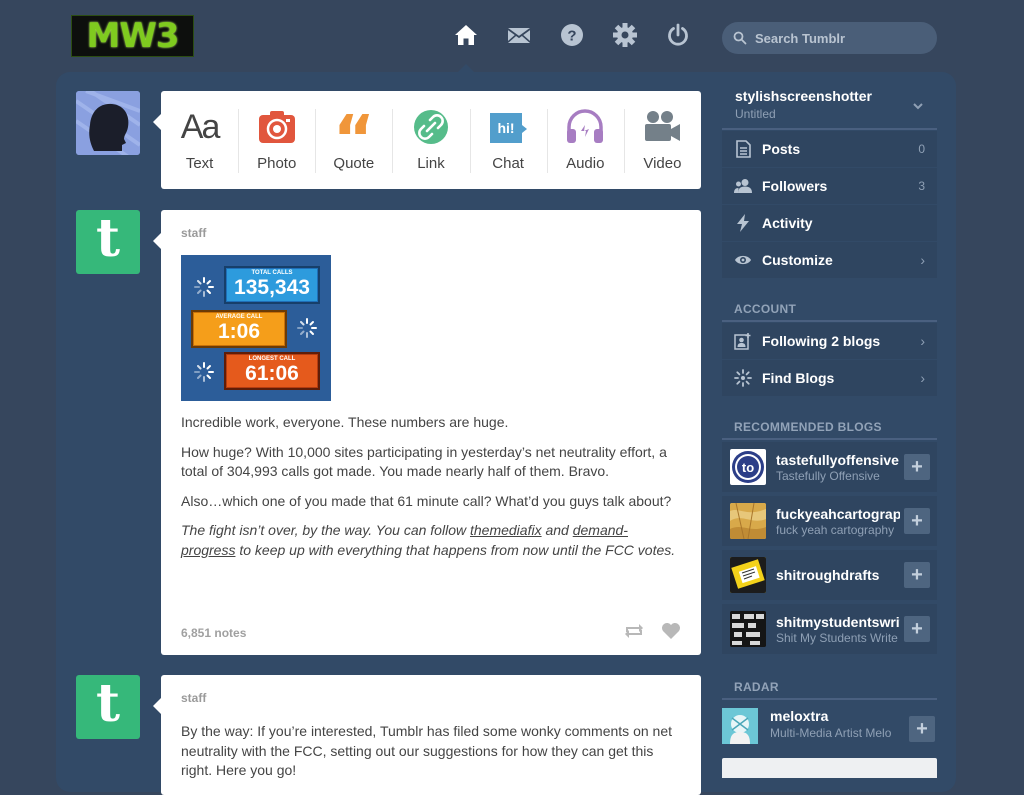 The image size is (1024, 795). Describe the element at coordinates (671, 631) in the screenshot. I see `like-heart-icon` at that location.